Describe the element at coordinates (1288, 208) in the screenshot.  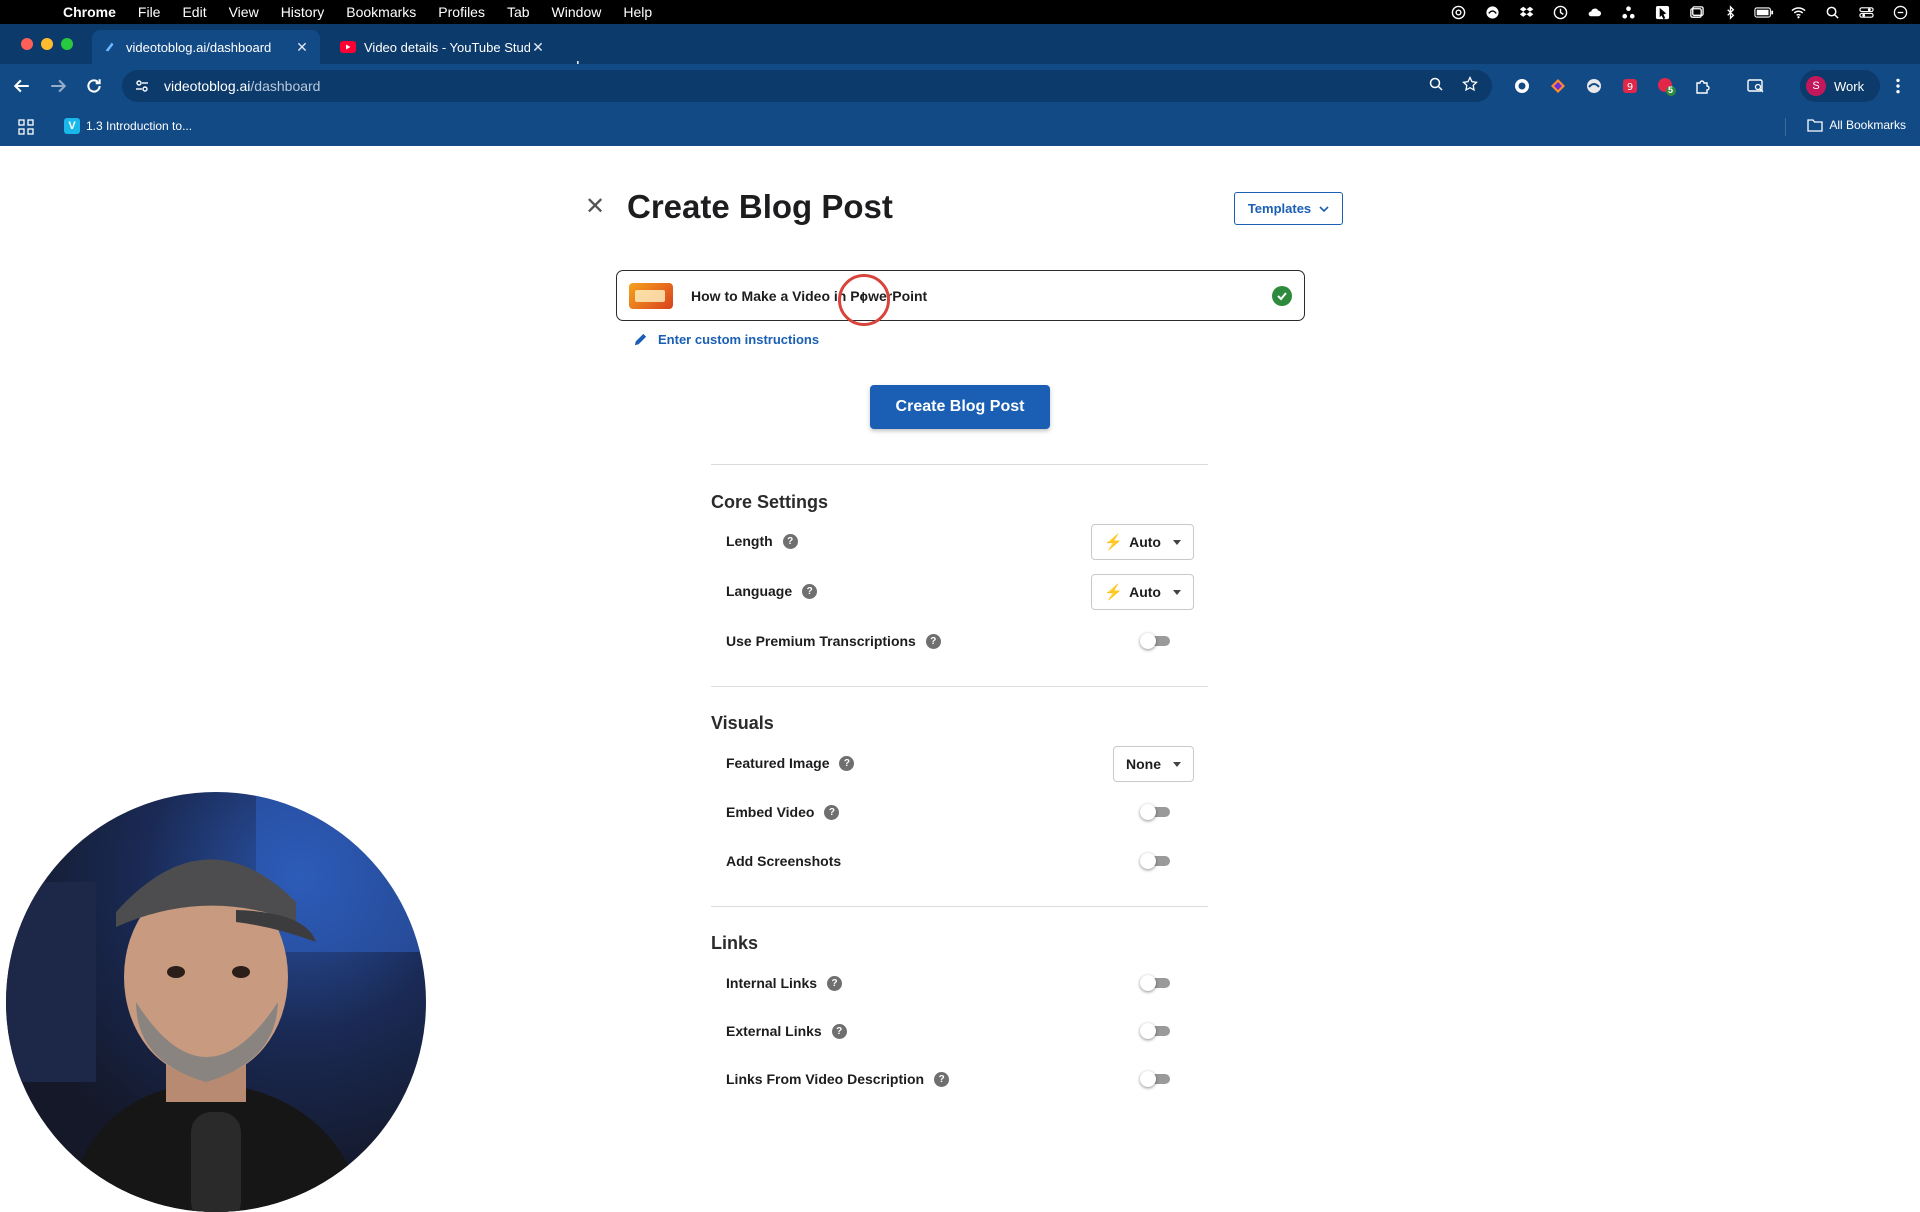
I see `templates-button: Templates` at that location.